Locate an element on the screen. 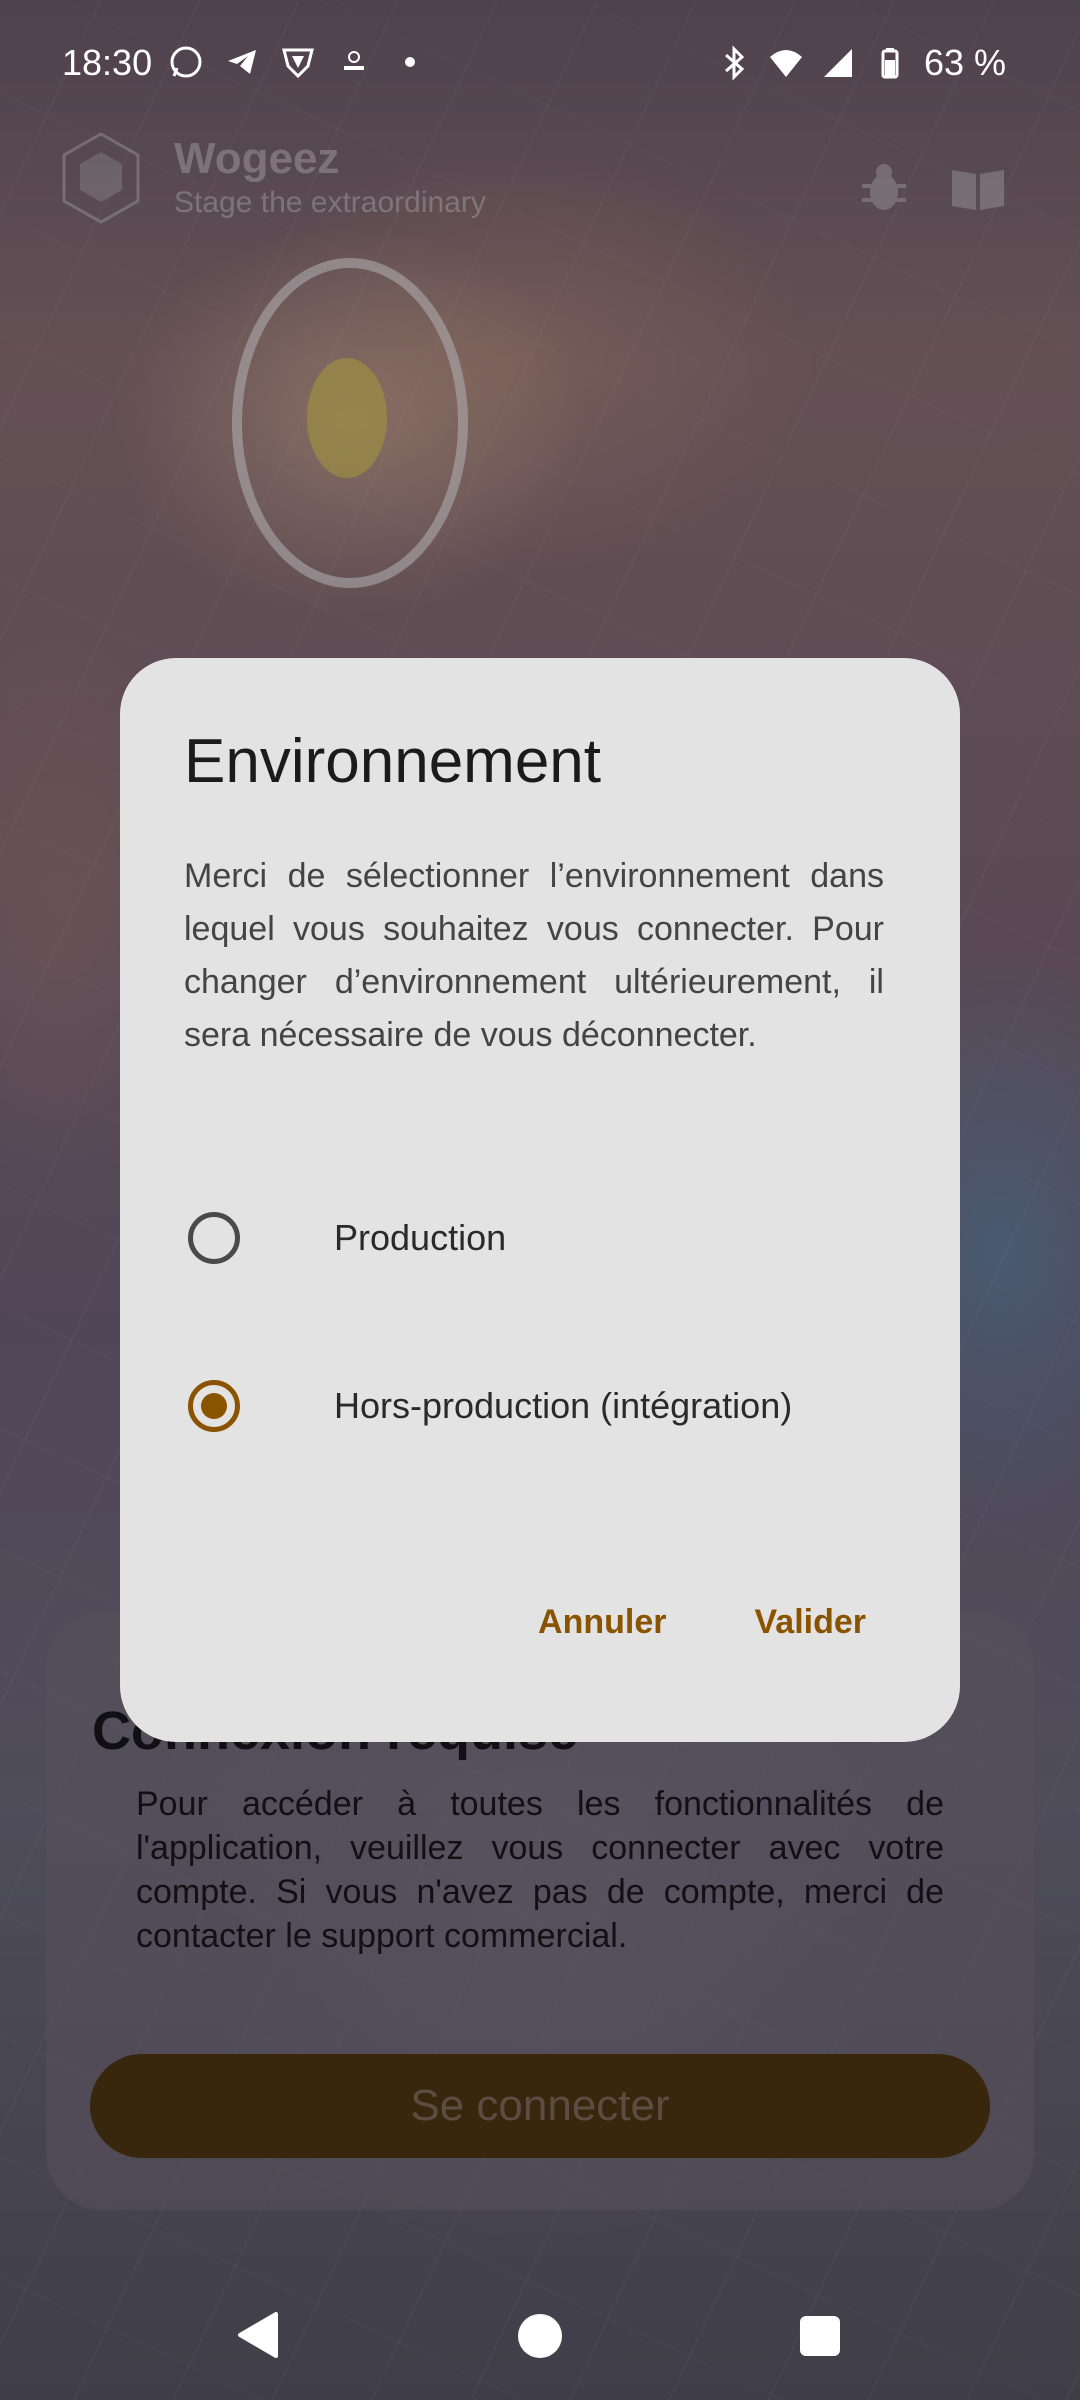 This screenshot has height=2400, width=1080. bluetooth-icon is located at coordinates (734, 63).